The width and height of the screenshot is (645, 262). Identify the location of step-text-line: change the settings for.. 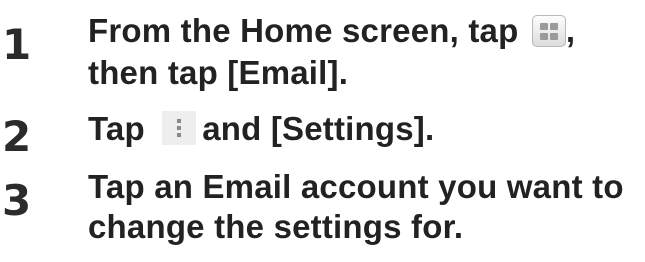
(276, 226).